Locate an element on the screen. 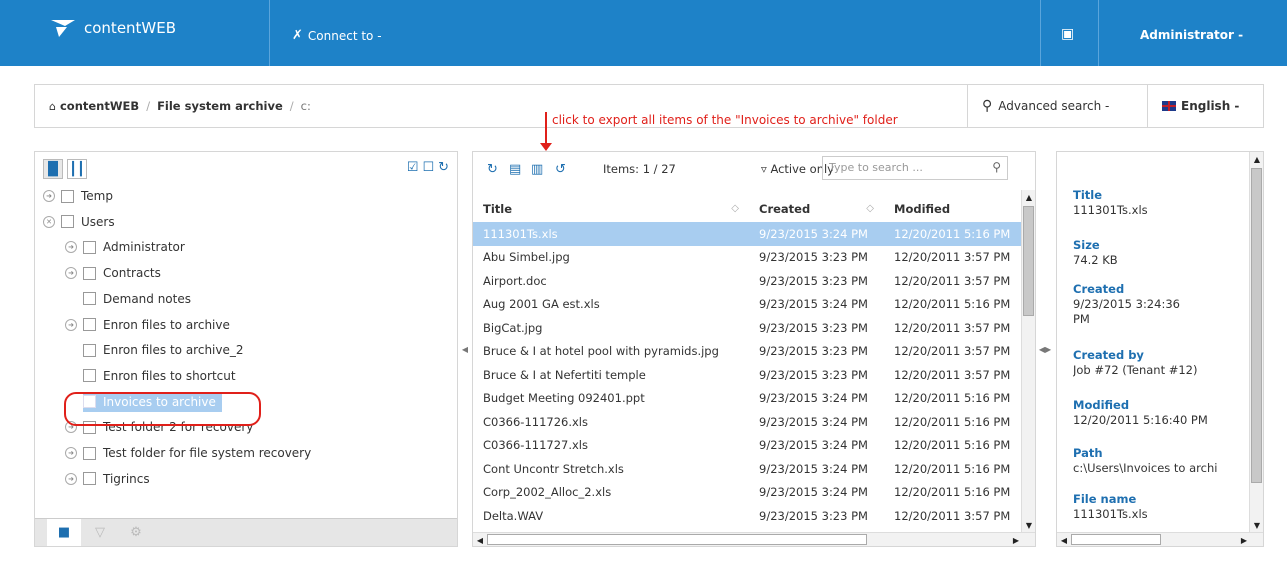  property-item: Created 9/23/2015 3:24:36 PM is located at coordinates (1158, 304).